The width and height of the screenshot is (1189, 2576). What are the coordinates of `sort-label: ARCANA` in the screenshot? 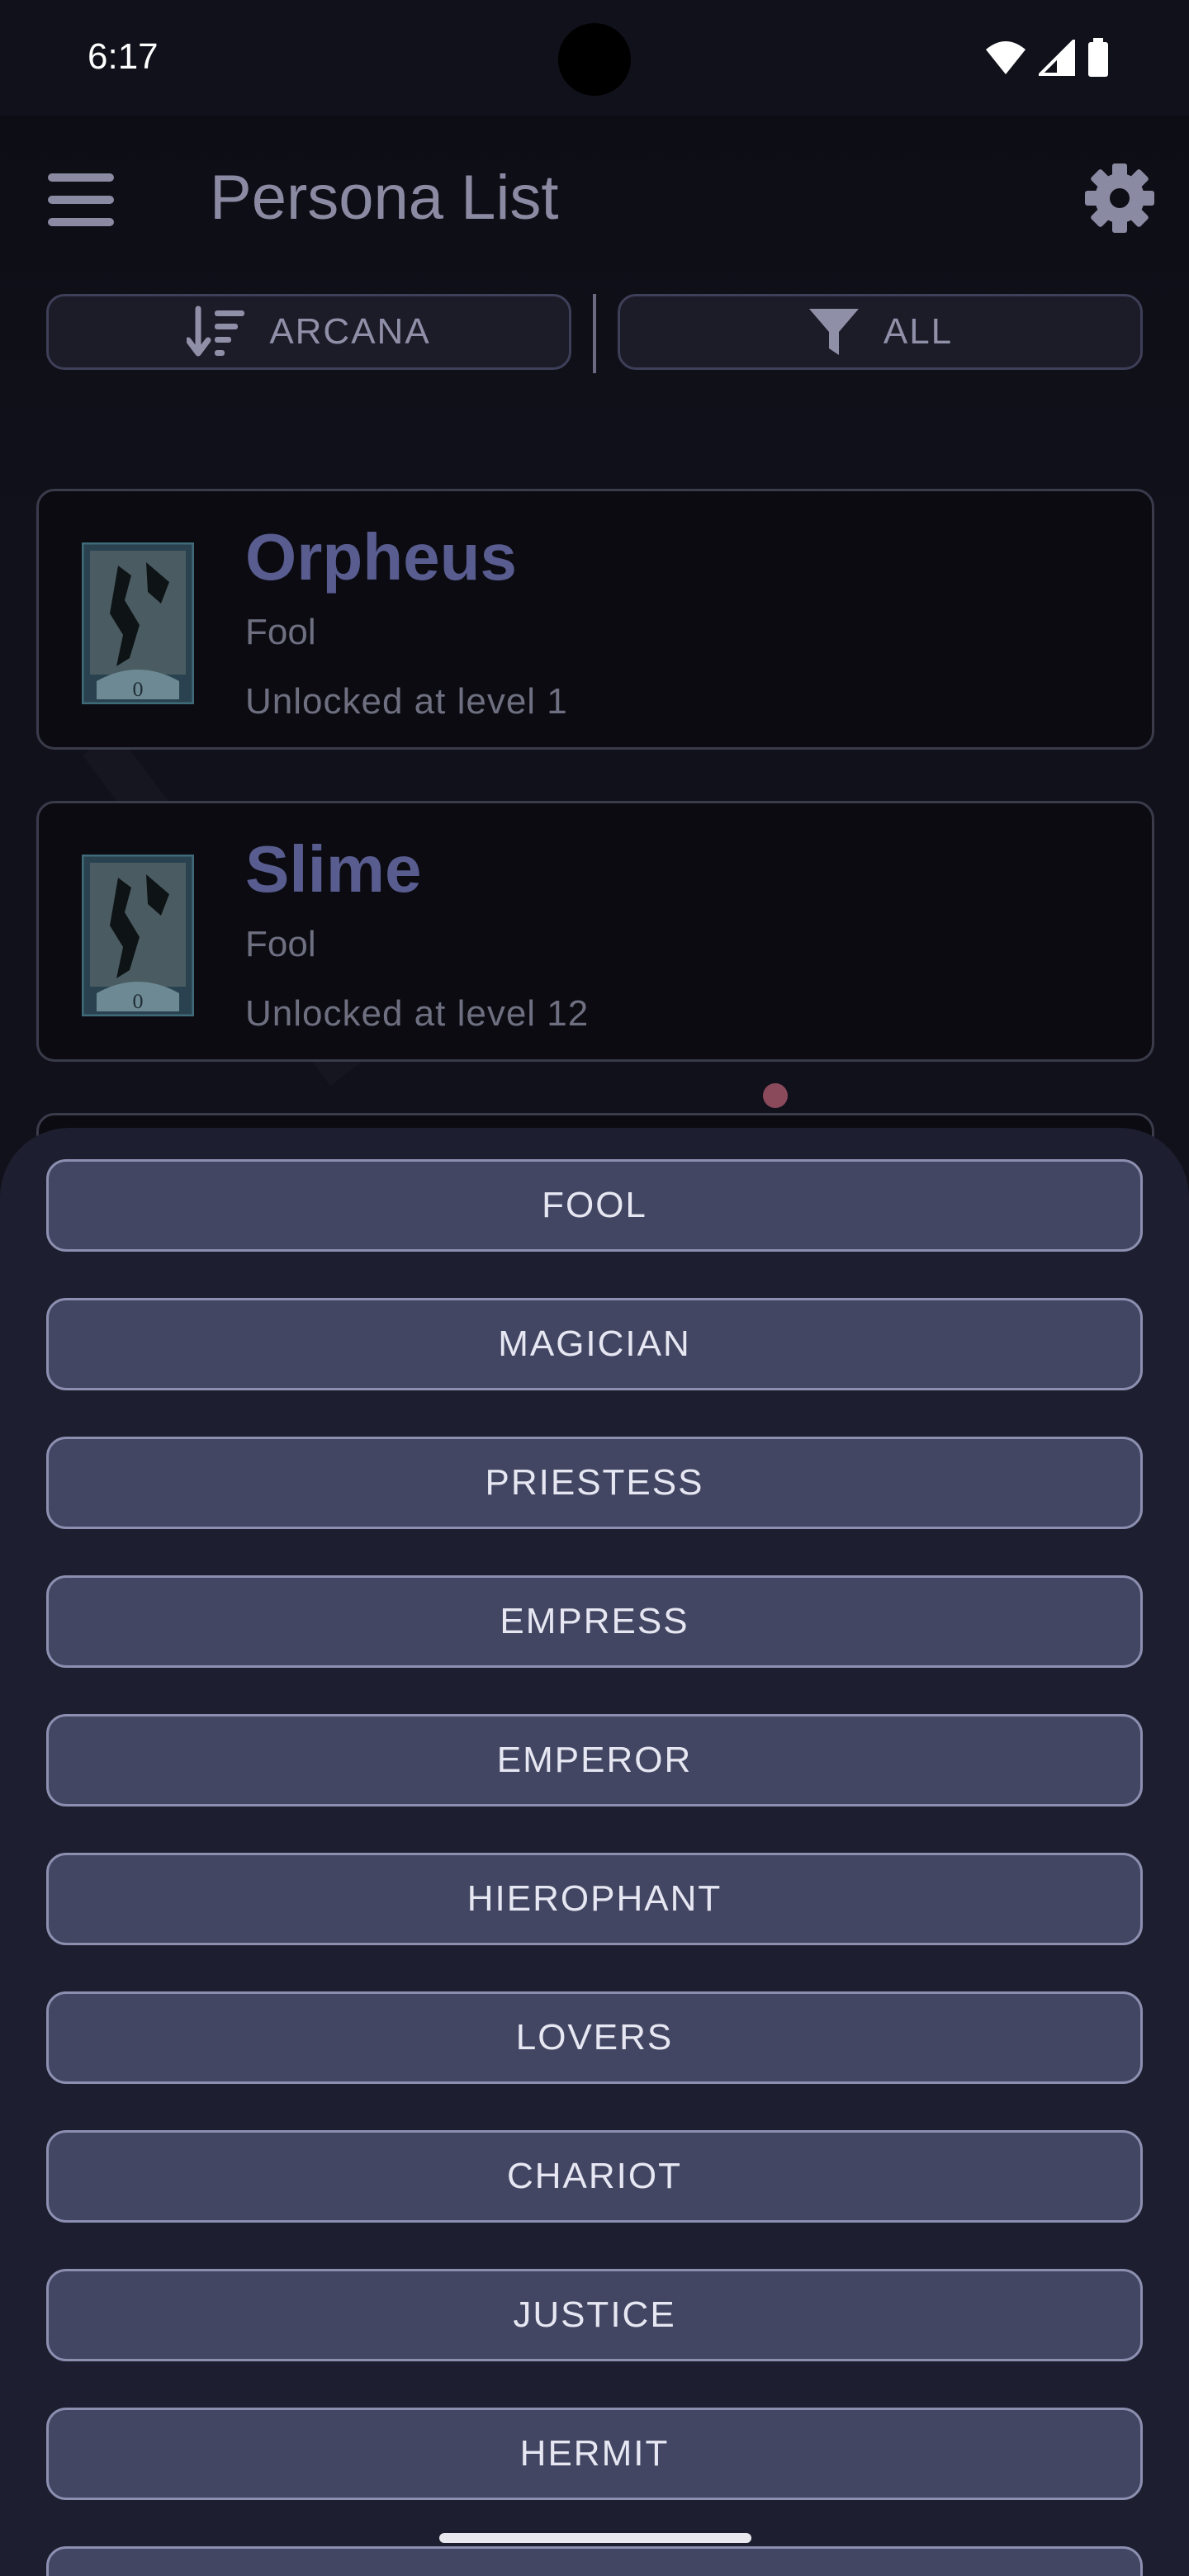 It's located at (350, 331).